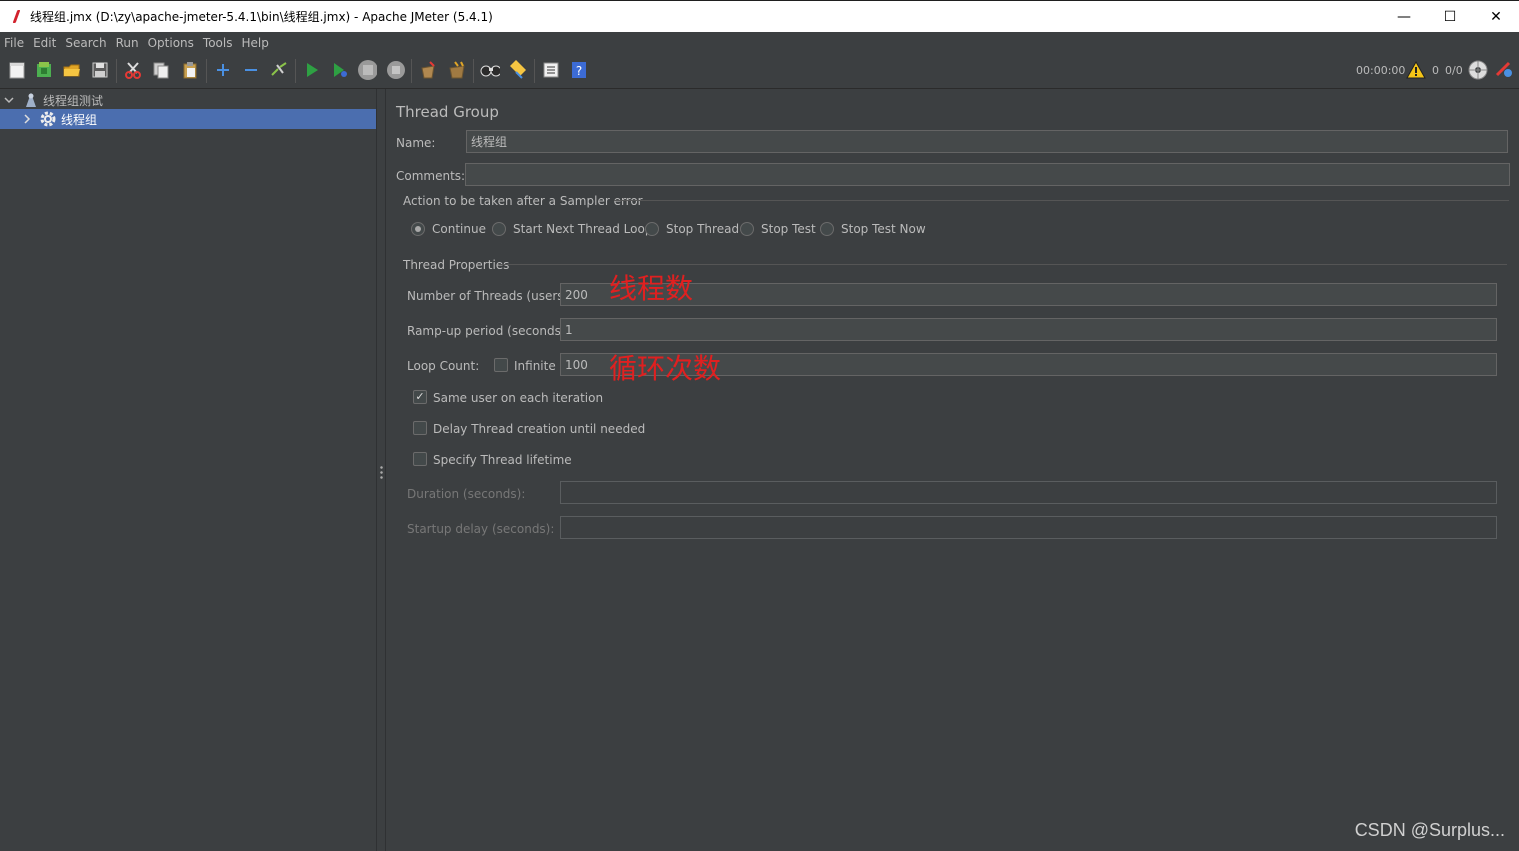 This screenshot has width=1519, height=851. I want to click on name-label: Name:, so click(416, 143).